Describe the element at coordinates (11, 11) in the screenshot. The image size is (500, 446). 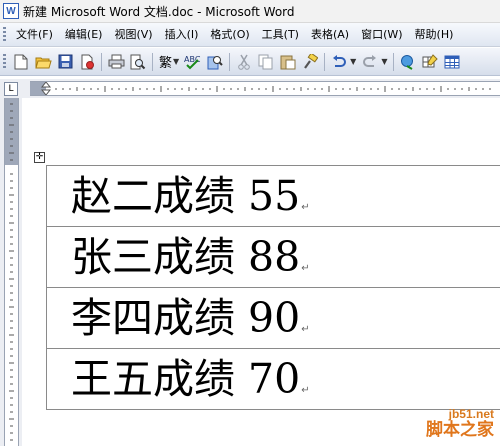
I see `word-app-icon: W` at that location.